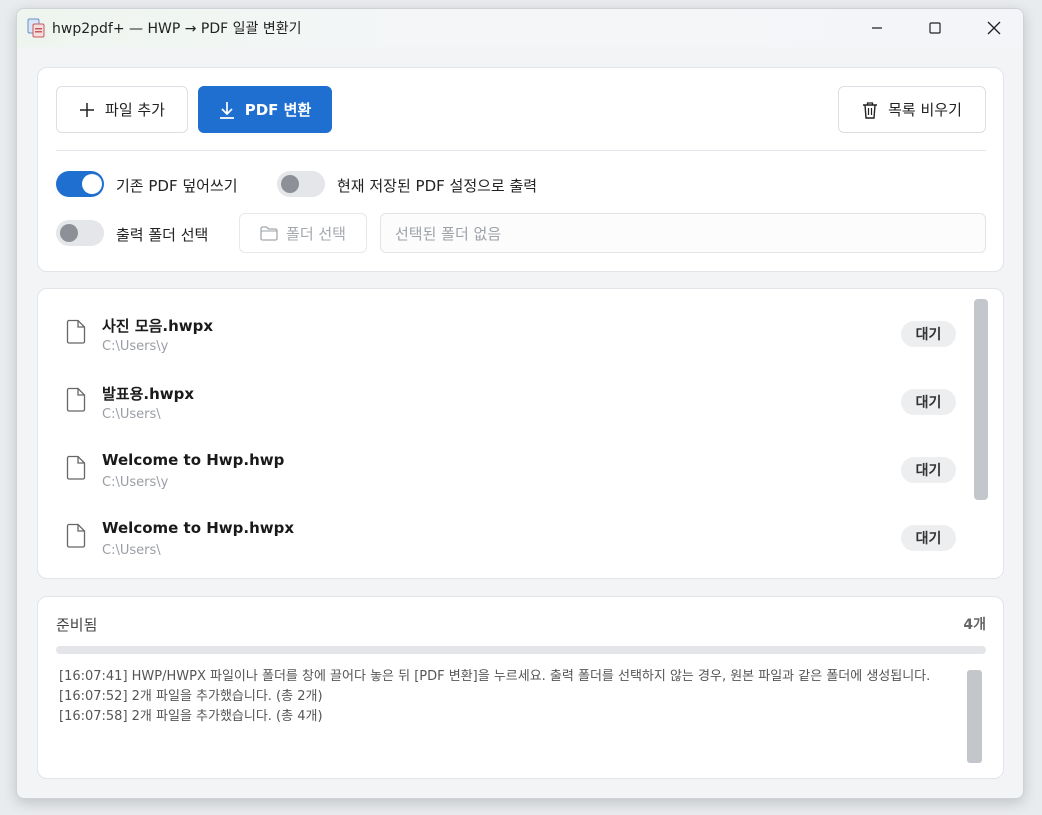  Describe the element at coordinates (87, 109) in the screenshot. I see `plus-icon` at that location.